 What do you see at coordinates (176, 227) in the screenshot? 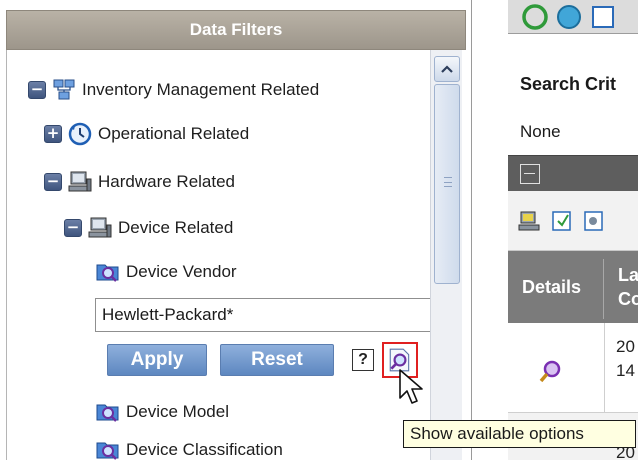
I see `tree-node-label: Device Related` at bounding box center [176, 227].